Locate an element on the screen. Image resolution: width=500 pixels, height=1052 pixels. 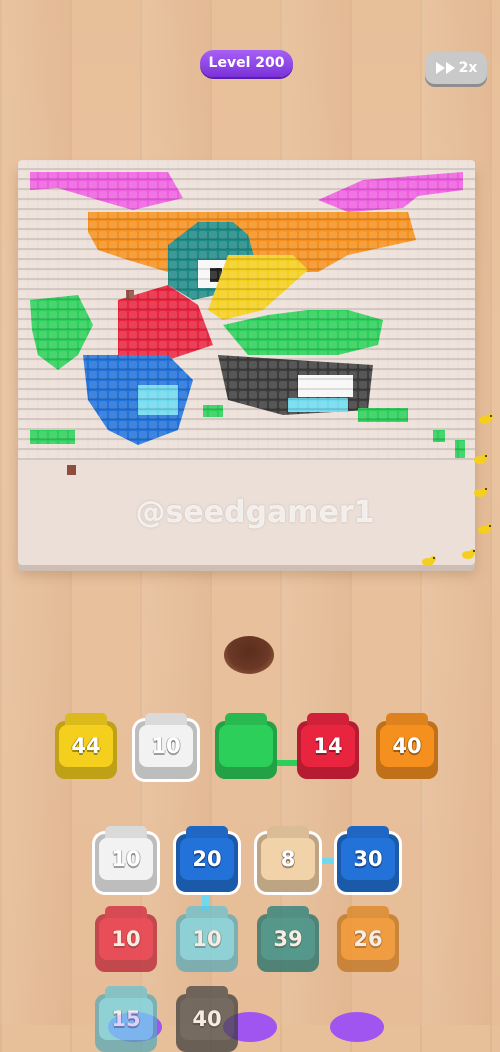
brown-bit is located at coordinates (71, 470).